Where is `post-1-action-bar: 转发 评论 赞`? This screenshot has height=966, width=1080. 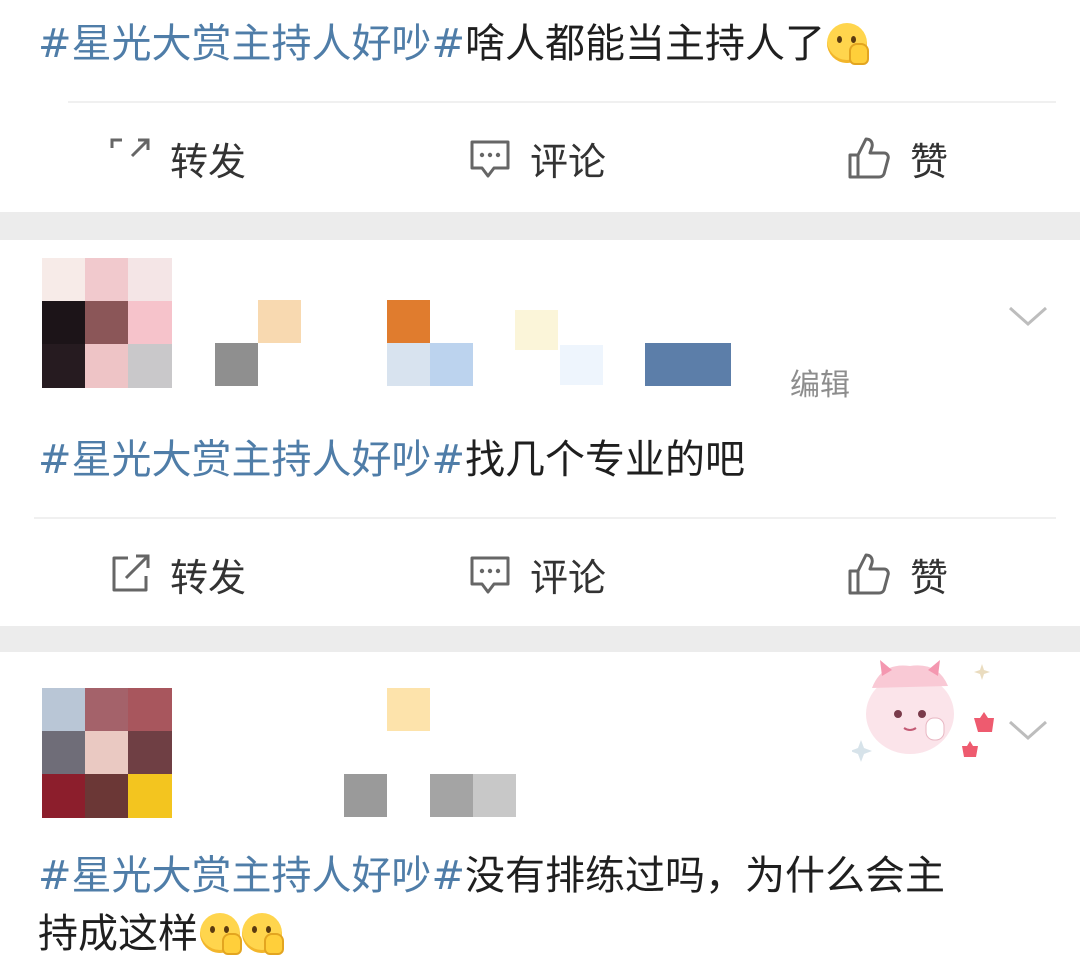 post-1-action-bar: 转发 评论 赞 is located at coordinates (540, 158).